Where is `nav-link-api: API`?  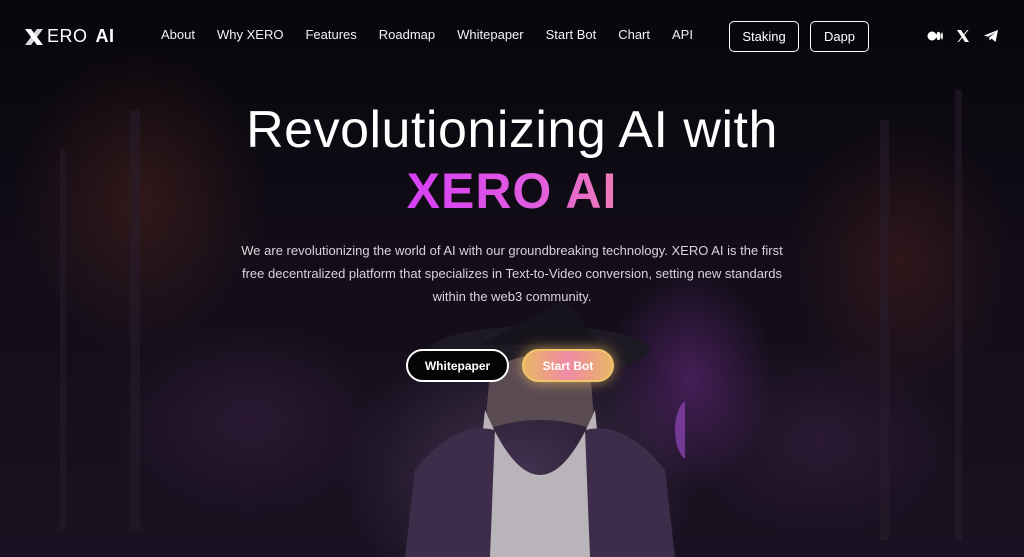 nav-link-api: API is located at coordinates (682, 34).